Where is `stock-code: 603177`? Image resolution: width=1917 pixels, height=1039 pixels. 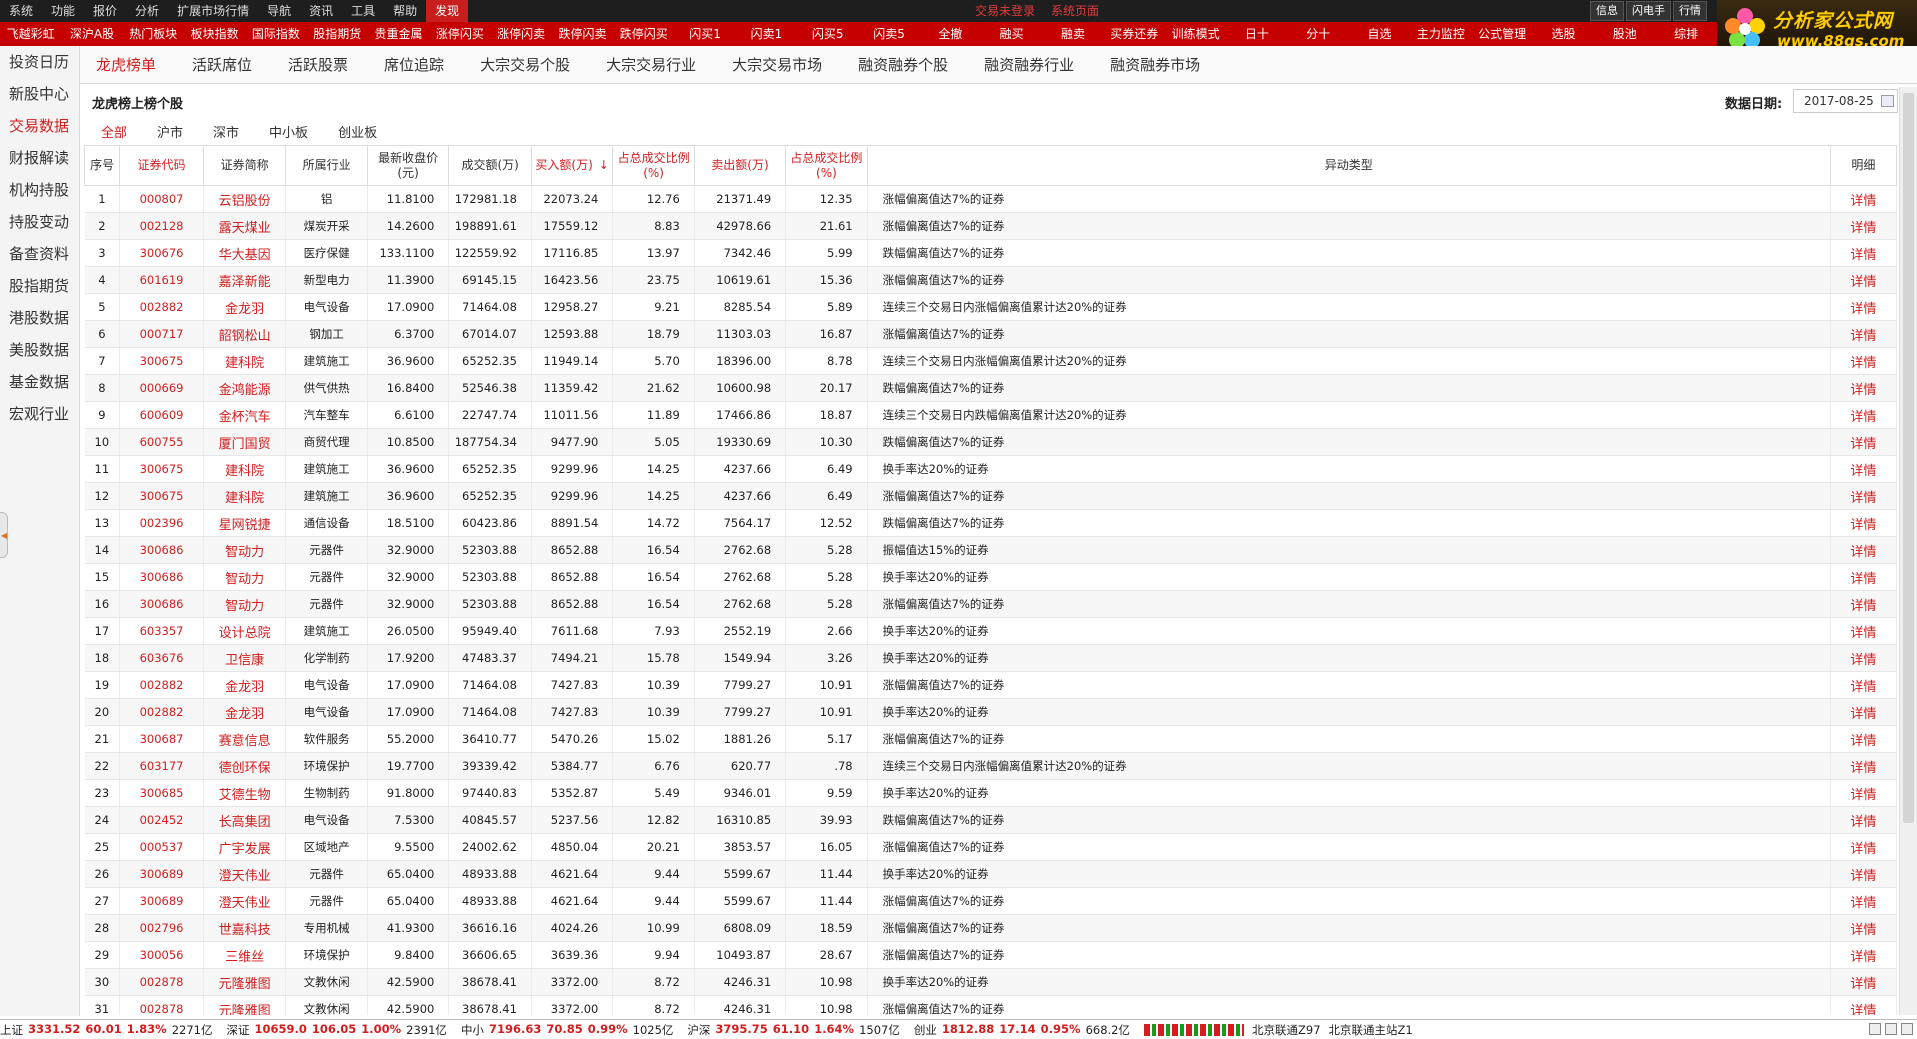
stock-code: 603177 is located at coordinates (161, 766).